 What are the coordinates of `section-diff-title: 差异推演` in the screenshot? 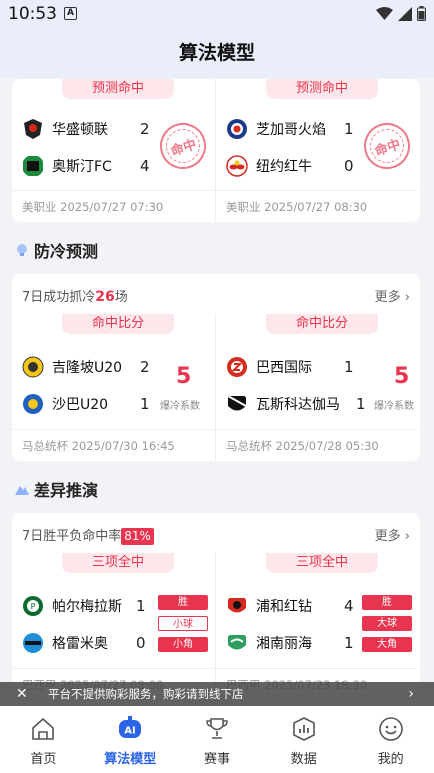 It's located at (56, 489).